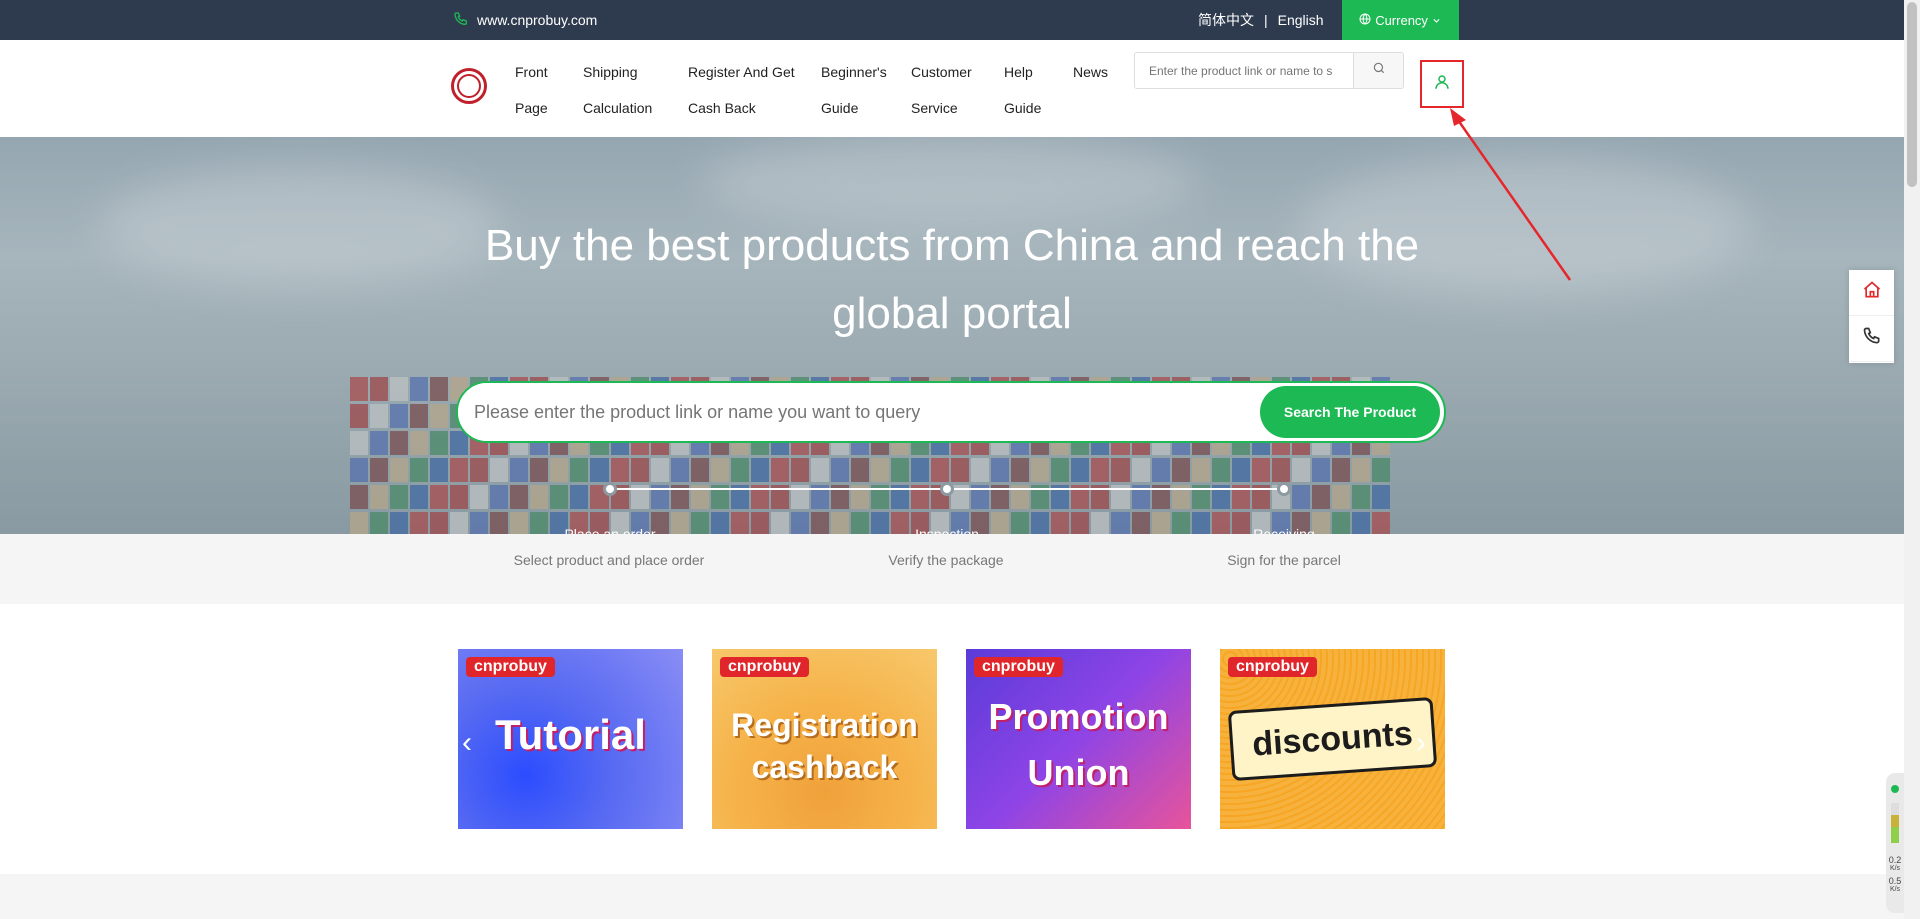 The image size is (1920, 919). What do you see at coordinates (1022, 90) in the screenshot?
I see `nav-help-guide: Help Guide` at bounding box center [1022, 90].